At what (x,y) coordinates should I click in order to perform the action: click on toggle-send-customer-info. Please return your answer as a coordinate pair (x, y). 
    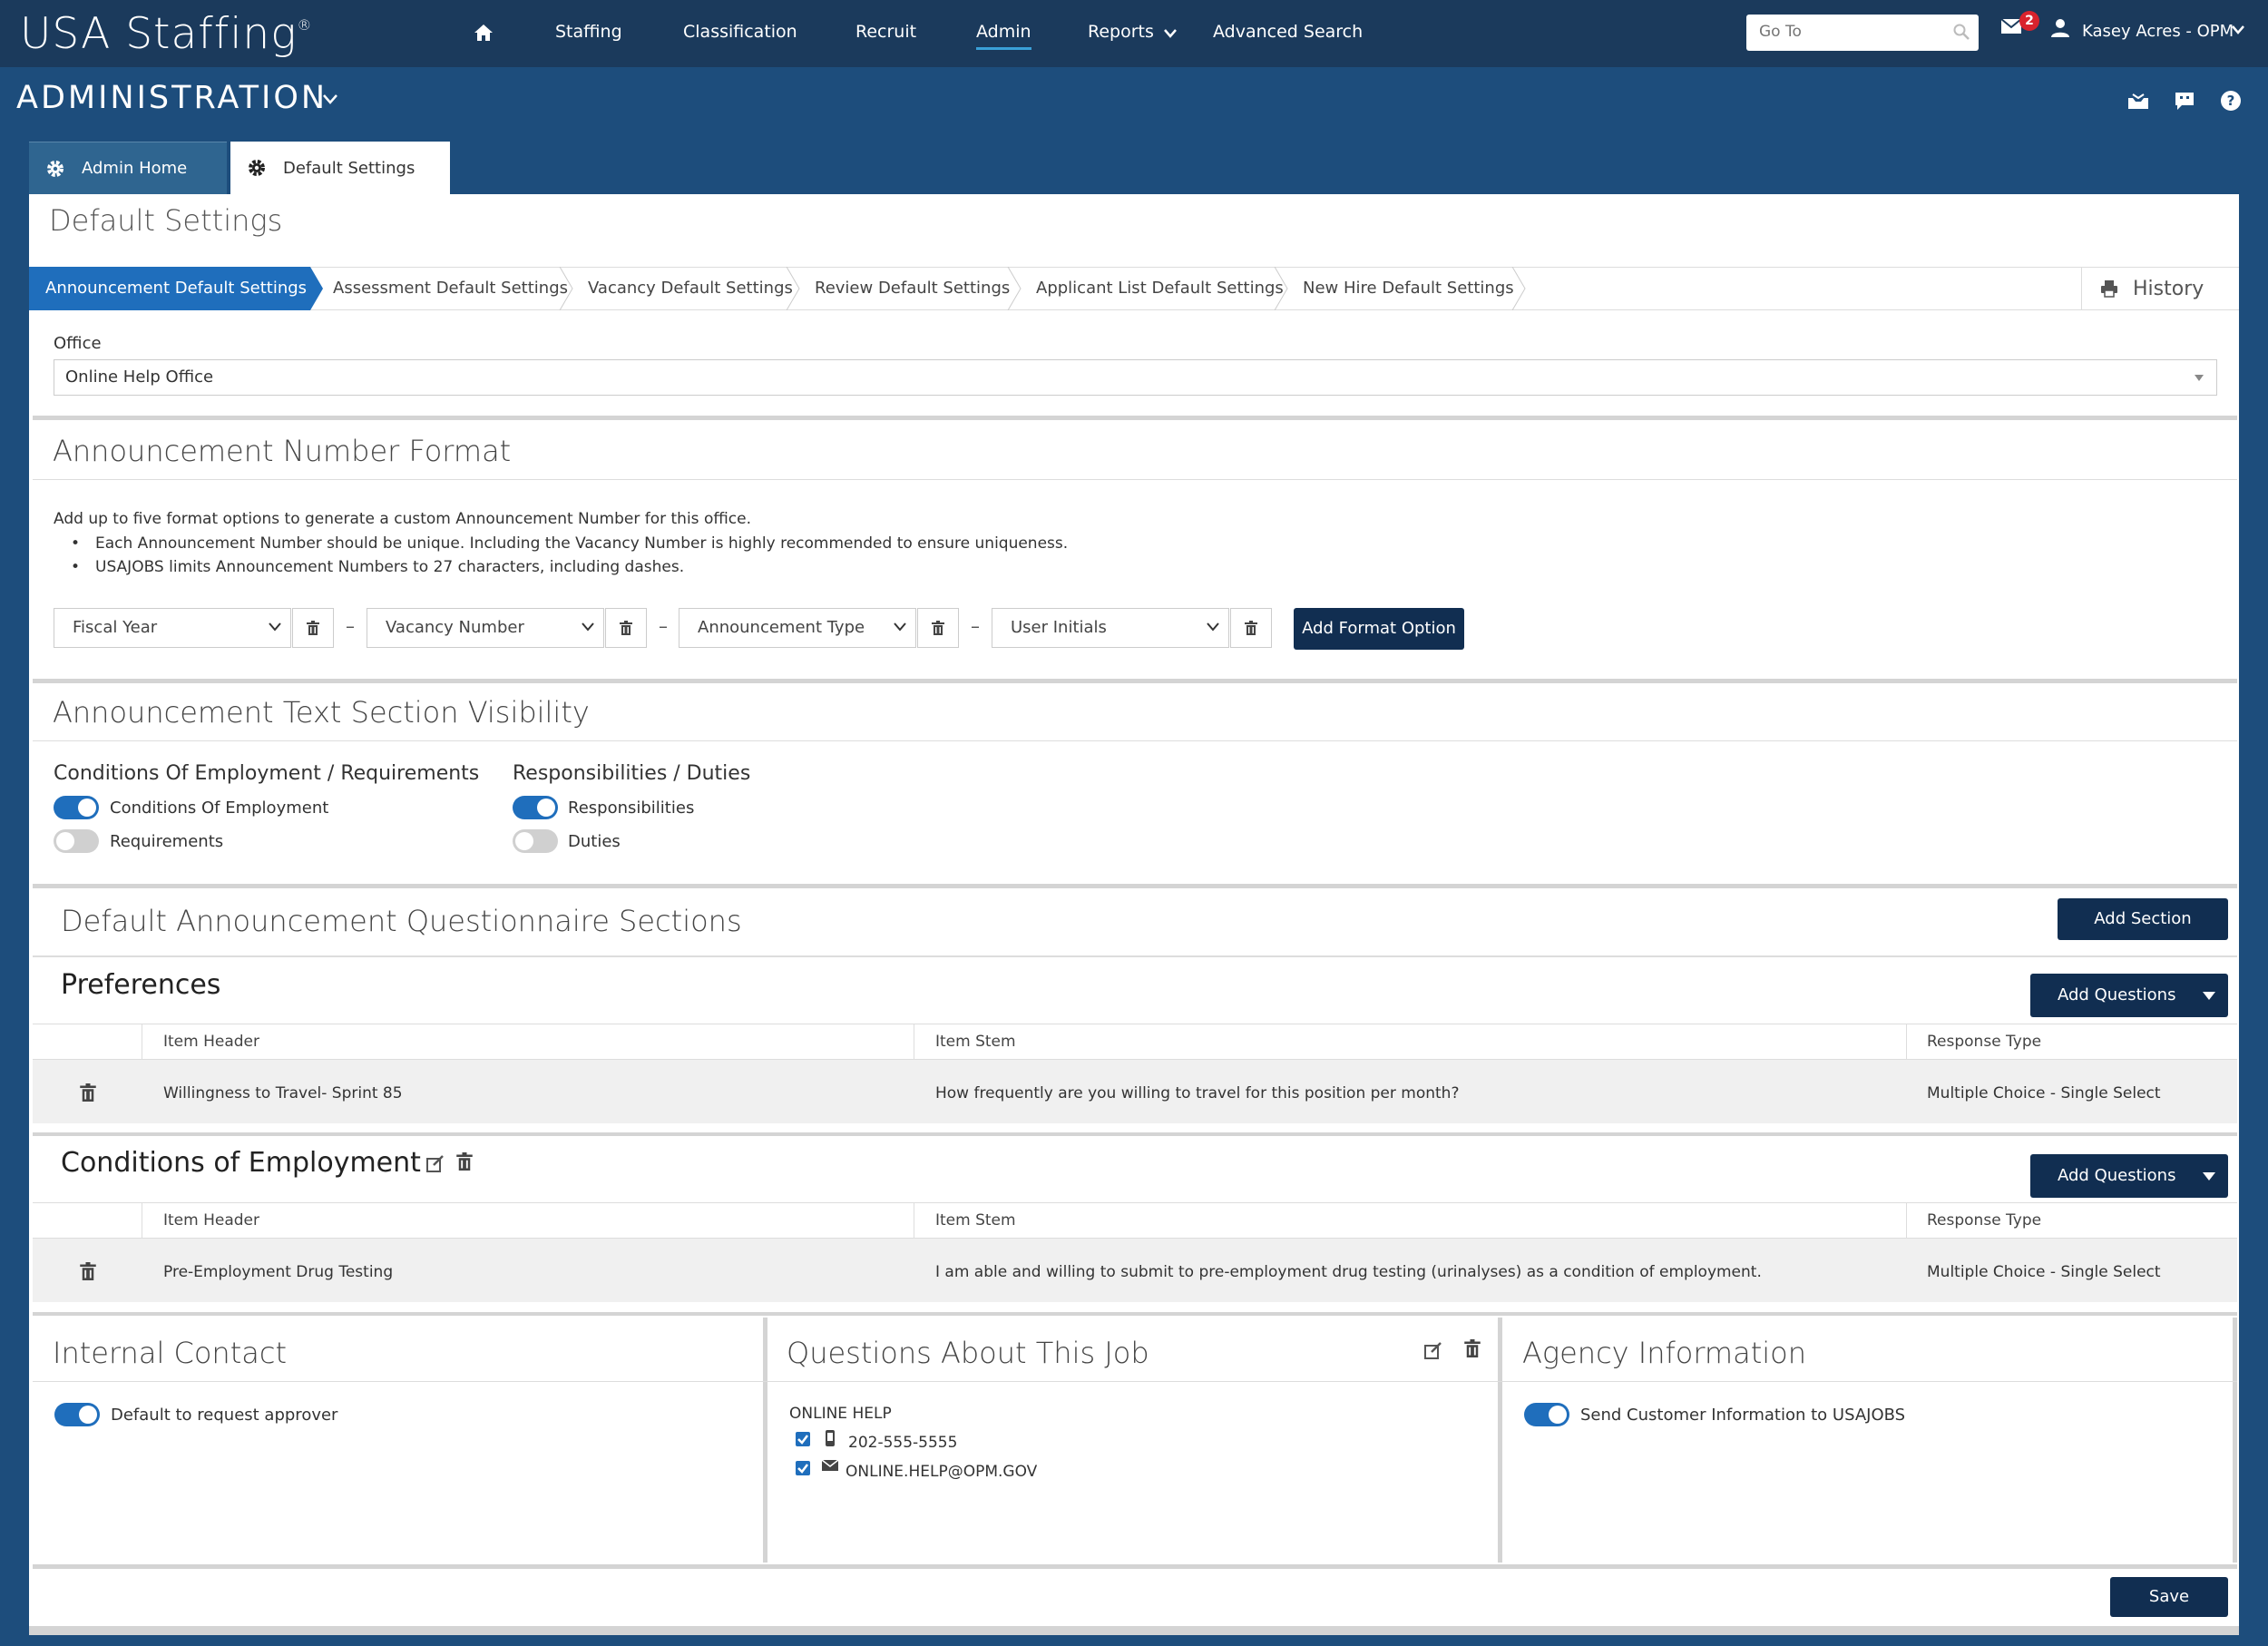
    Looking at the image, I should click on (1546, 1415).